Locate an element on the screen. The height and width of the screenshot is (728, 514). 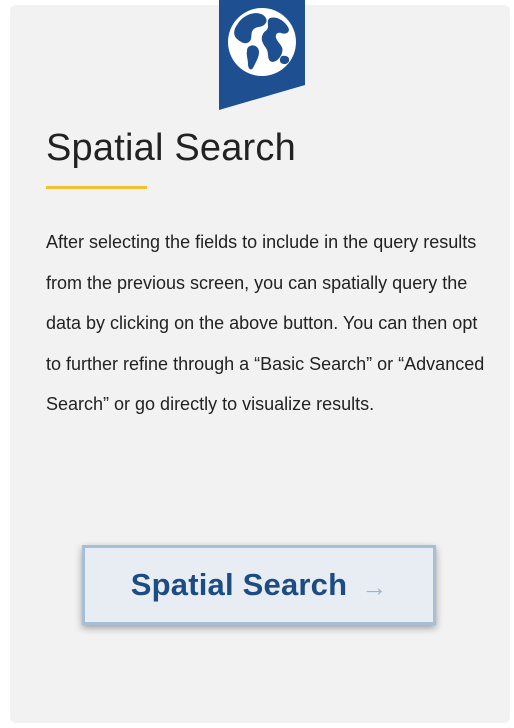
globe-icon is located at coordinates (262, 55).